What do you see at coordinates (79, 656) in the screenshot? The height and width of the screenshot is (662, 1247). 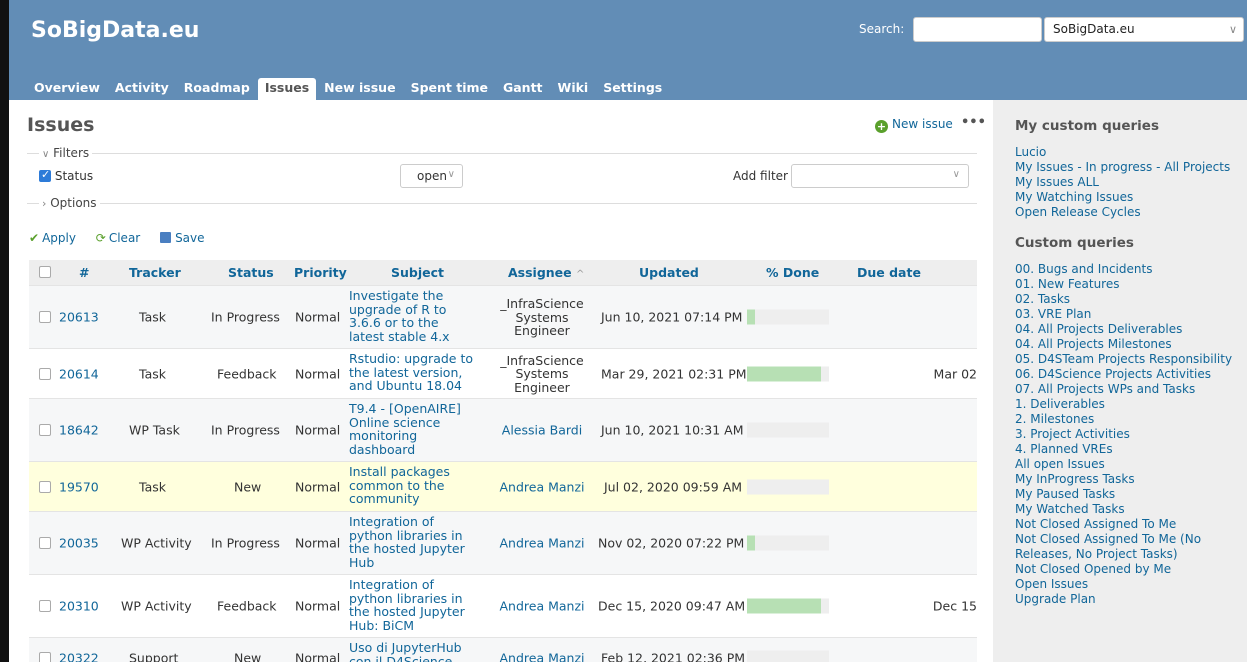 I see `issue-id-link: 20322` at bounding box center [79, 656].